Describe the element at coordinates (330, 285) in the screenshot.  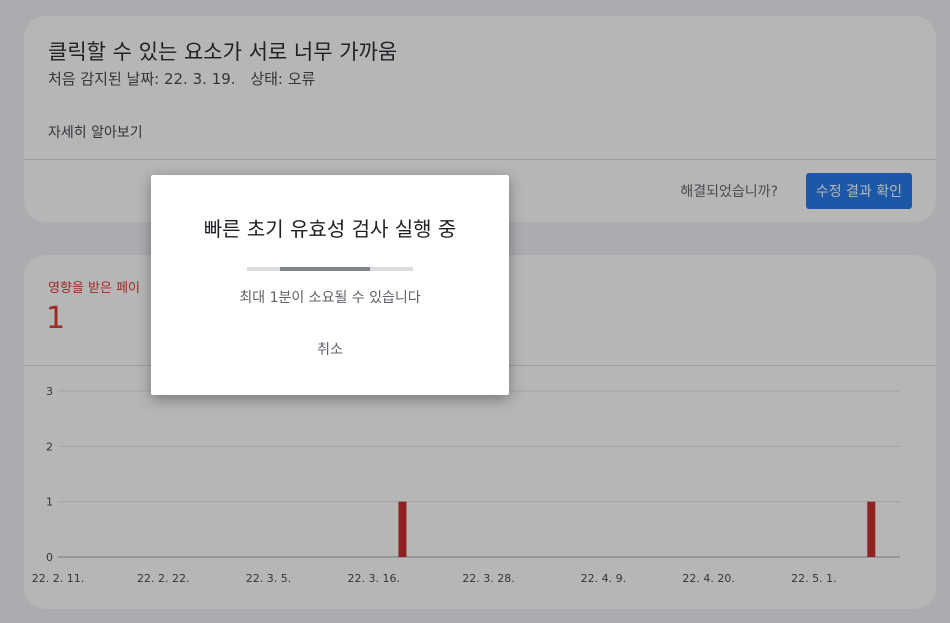
I see `validation-dialog: 빠른 초기 유효성 검사 실행 중 최대 1분이 소요될 수 있습니다 취소` at that location.